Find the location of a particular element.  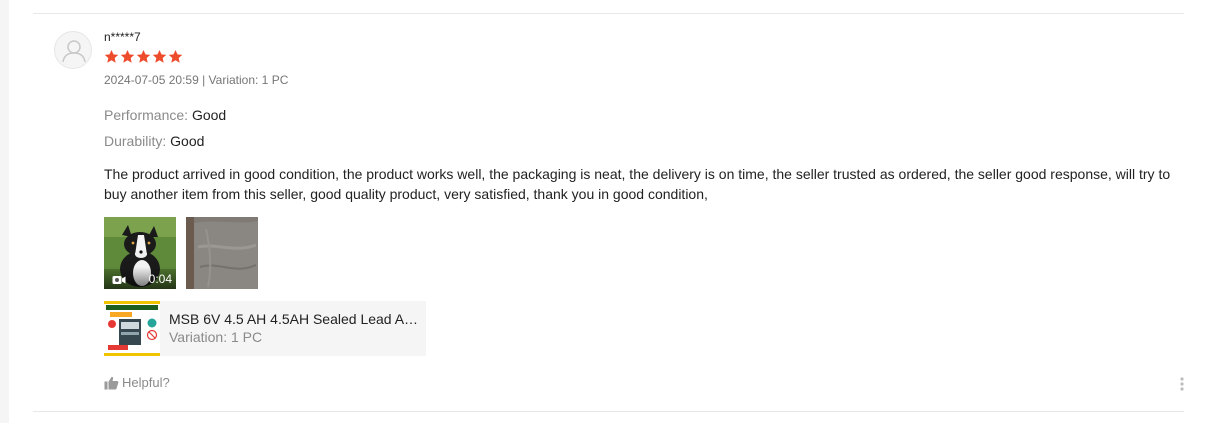

more-options-button is located at coordinates (1182, 384).